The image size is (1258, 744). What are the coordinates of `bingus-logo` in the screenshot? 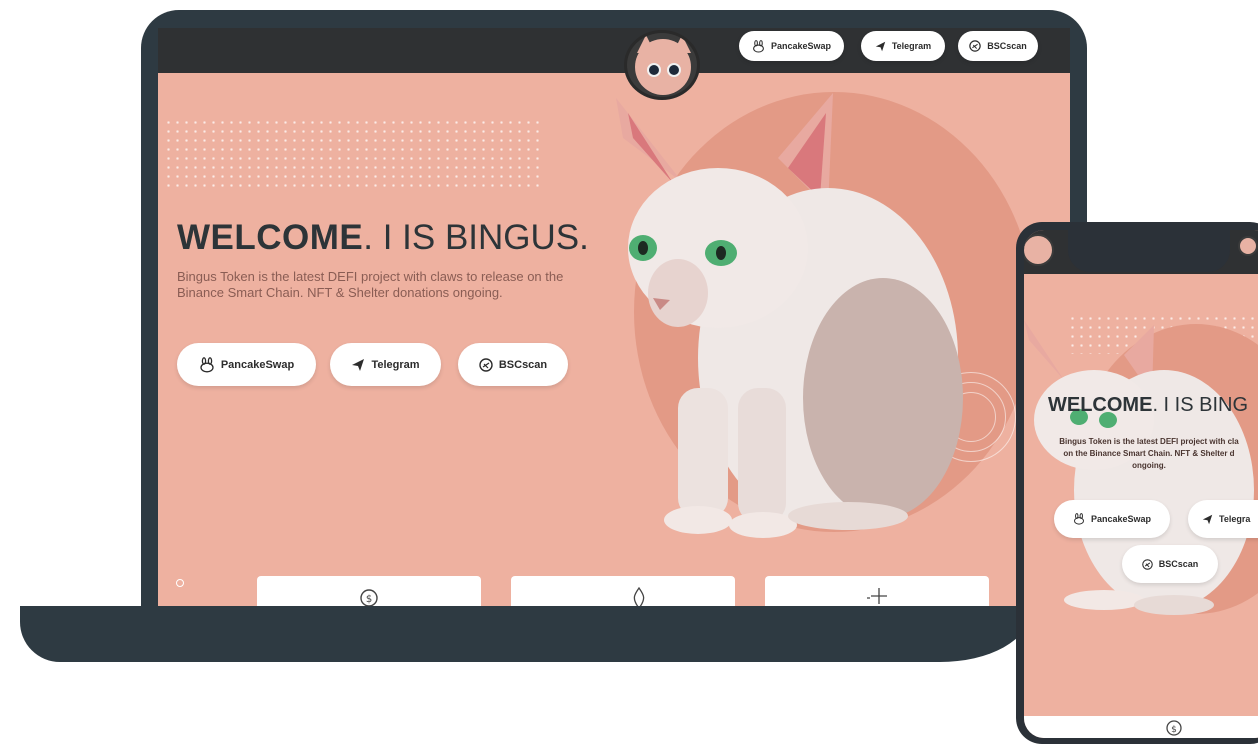 It's located at (662, 65).